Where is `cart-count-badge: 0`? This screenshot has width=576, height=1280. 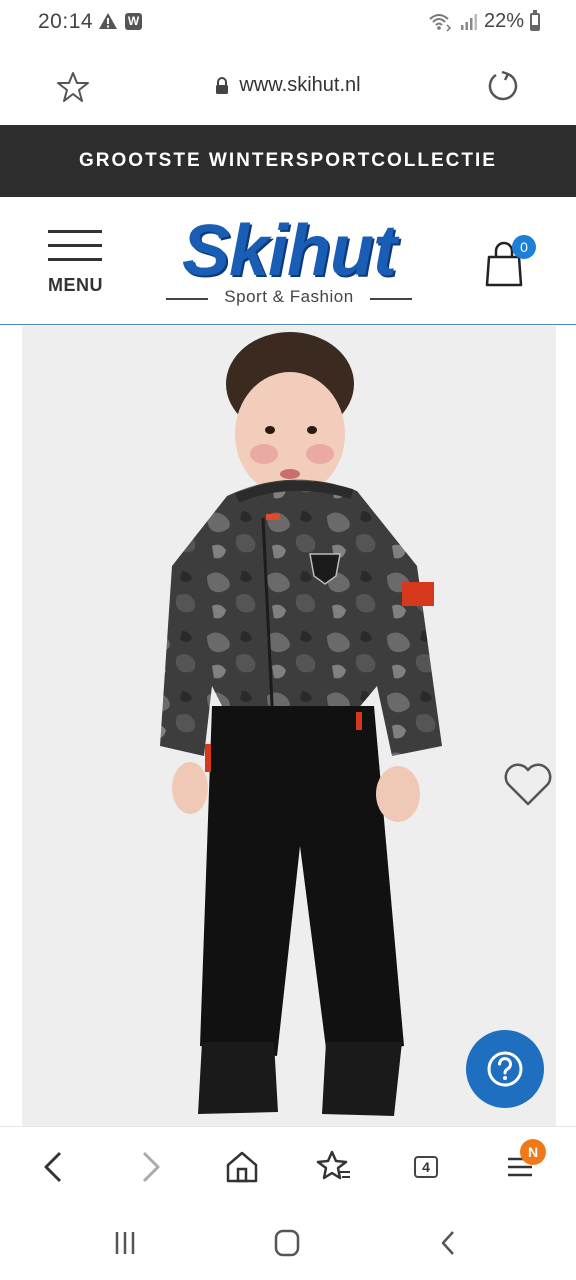 cart-count-badge: 0 is located at coordinates (524, 247).